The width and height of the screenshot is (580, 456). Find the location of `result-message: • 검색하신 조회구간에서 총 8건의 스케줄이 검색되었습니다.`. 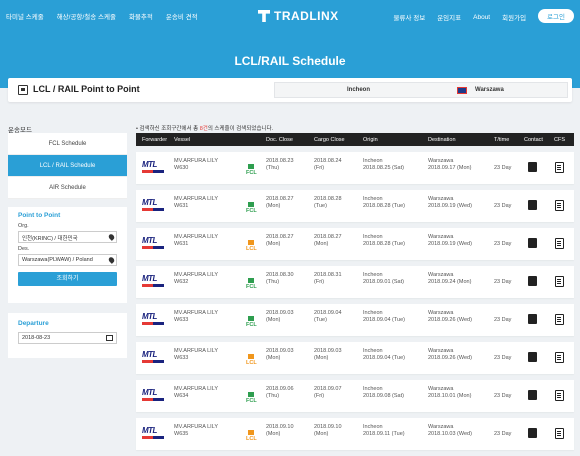

result-message: • 검색하신 조회구간에서 총 8건의 스케줄이 검색되었습니다. is located at coordinates (204, 128).